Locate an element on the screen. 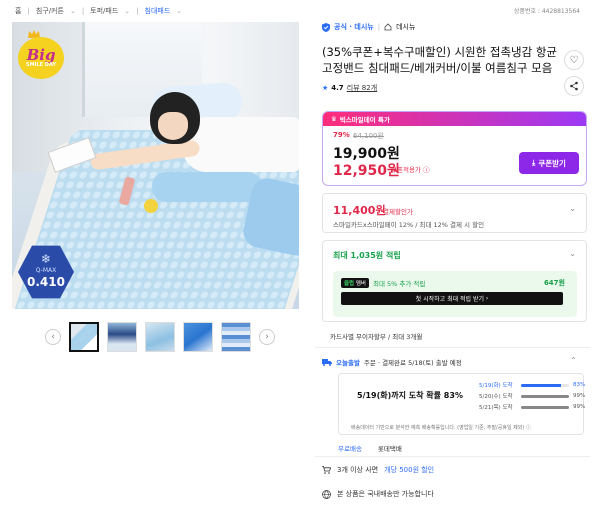  bulk-discount-amount: 개당 500원 할인 is located at coordinates (409, 470).